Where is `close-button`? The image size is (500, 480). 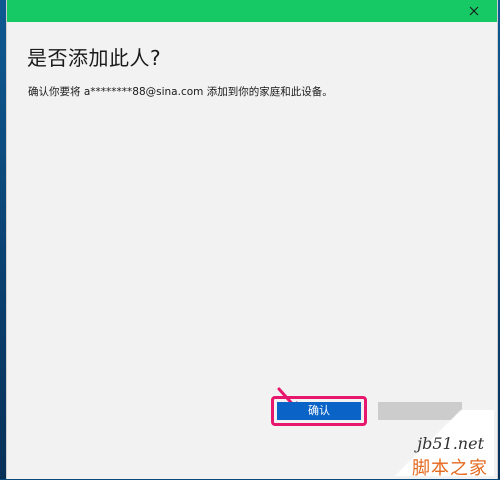 close-button is located at coordinates (474, 11).